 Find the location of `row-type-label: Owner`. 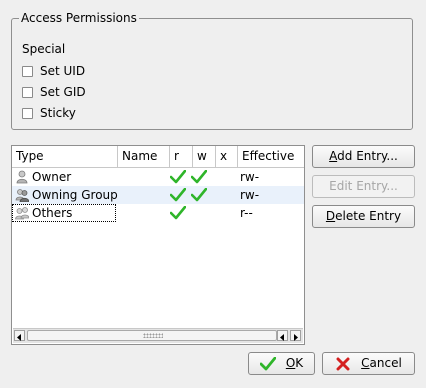

row-type-label: Owner is located at coordinates (52, 177).